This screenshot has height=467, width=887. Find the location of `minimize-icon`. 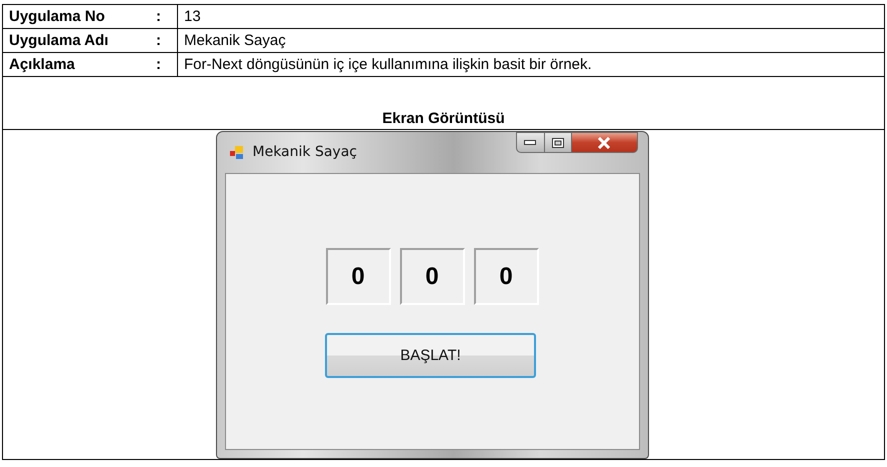

minimize-icon is located at coordinates (530, 142).